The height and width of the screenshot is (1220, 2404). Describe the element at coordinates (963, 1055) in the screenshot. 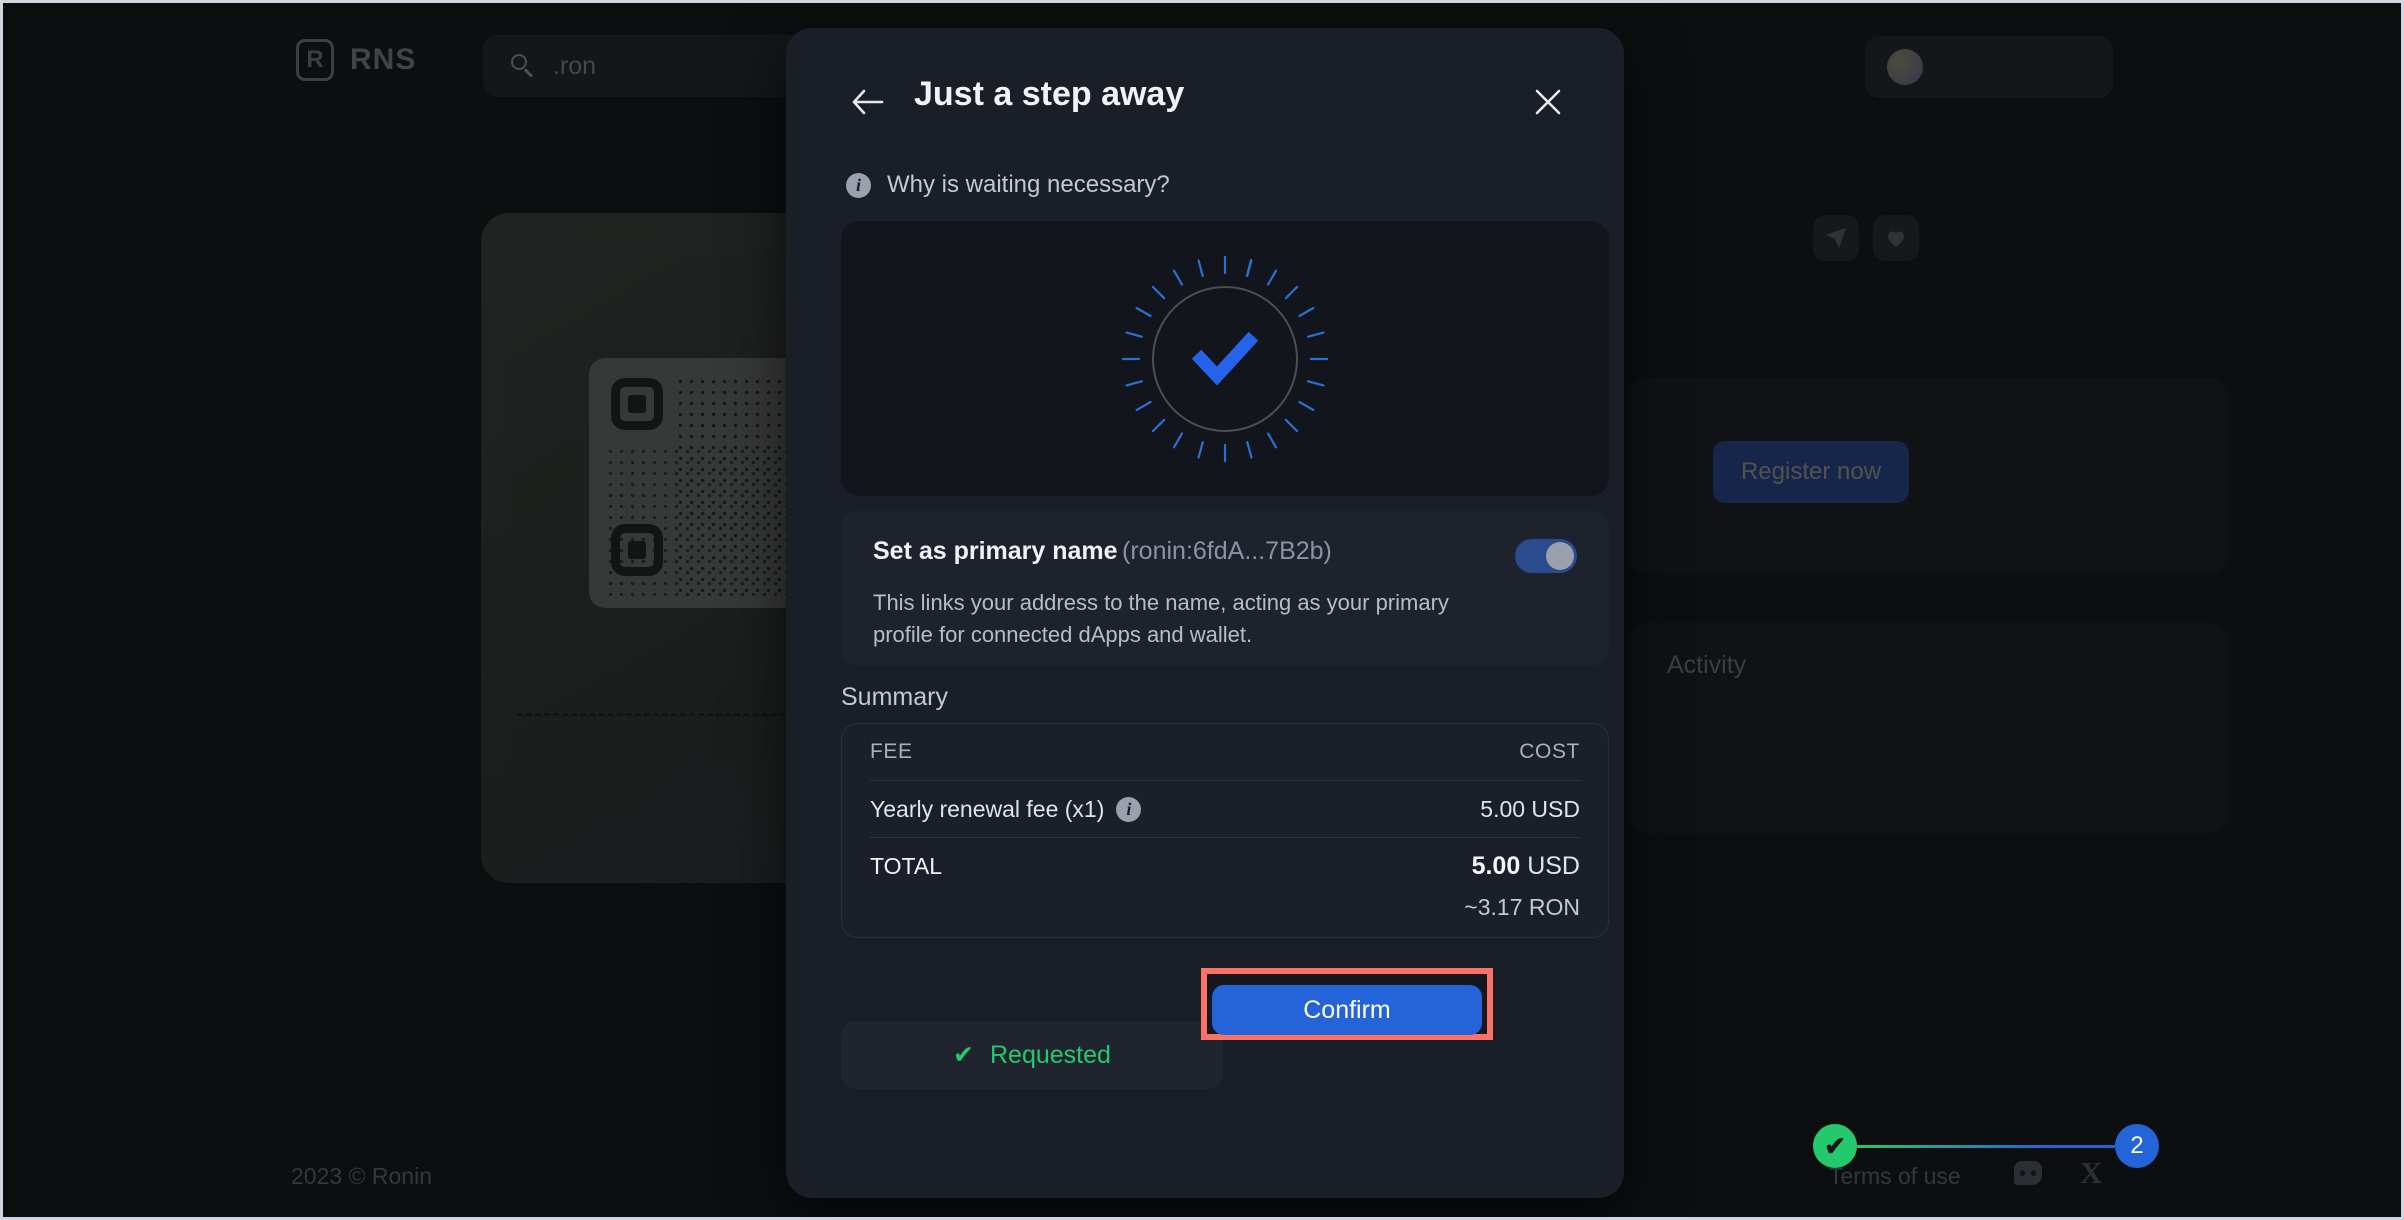

I see `check-icon: ✔` at that location.